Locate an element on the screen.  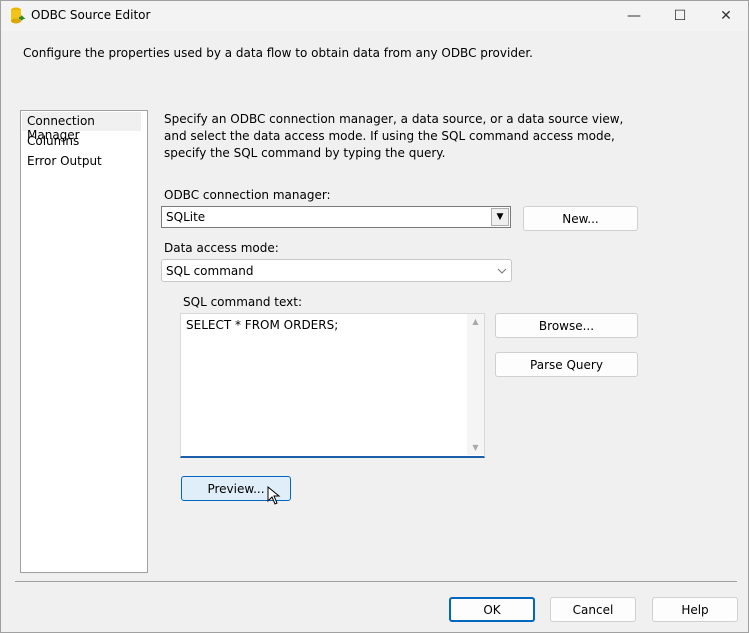
nav-item-columns: Columns is located at coordinates (53, 141).